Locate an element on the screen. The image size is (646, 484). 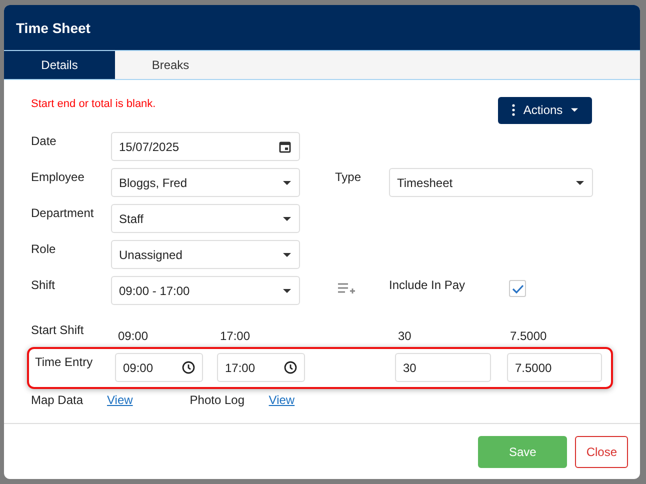
field-label: Photo Log is located at coordinates (218, 400).